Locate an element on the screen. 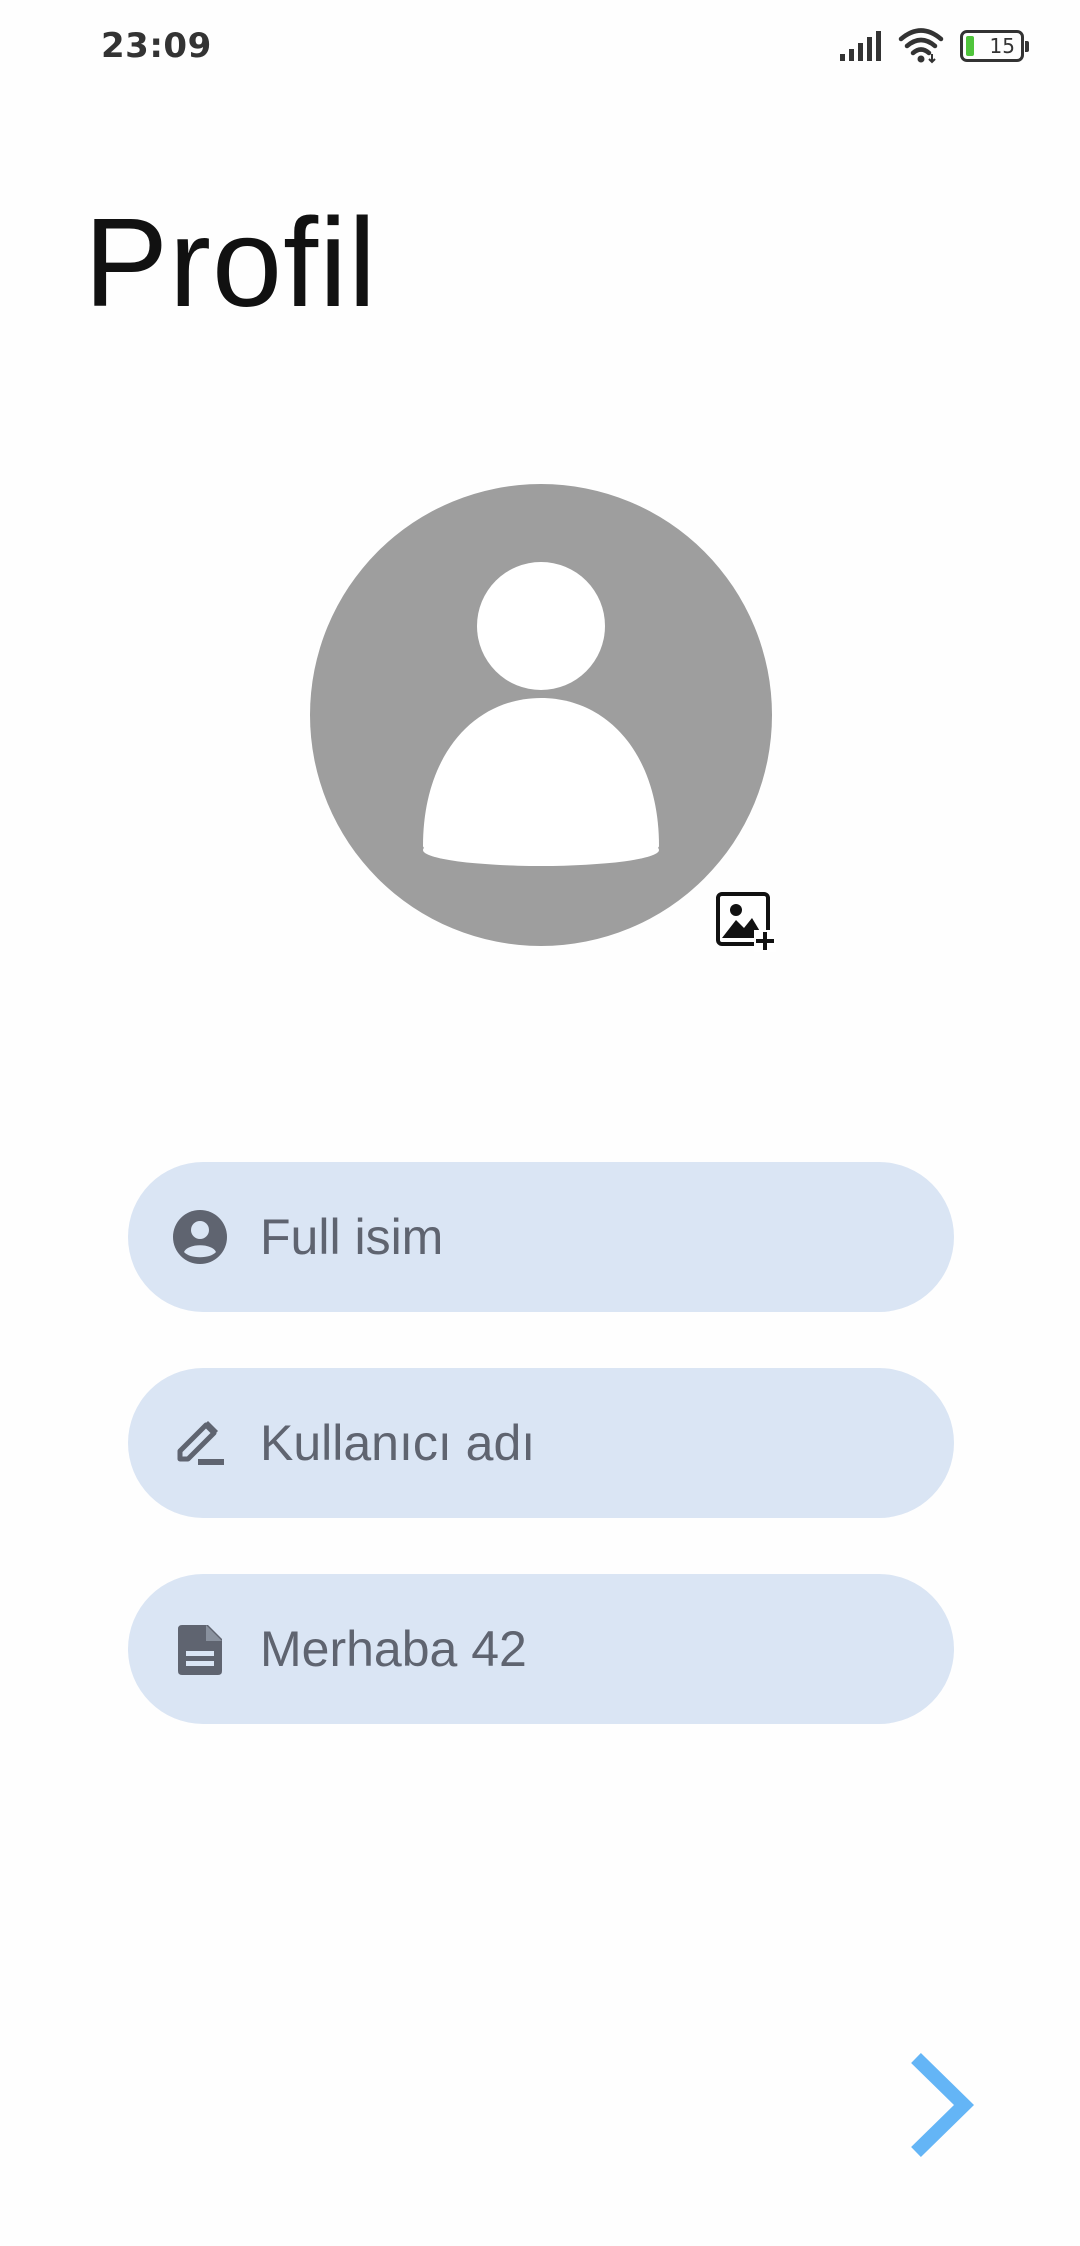  bio-field: Merhaba 42 is located at coordinates (541, 1649).